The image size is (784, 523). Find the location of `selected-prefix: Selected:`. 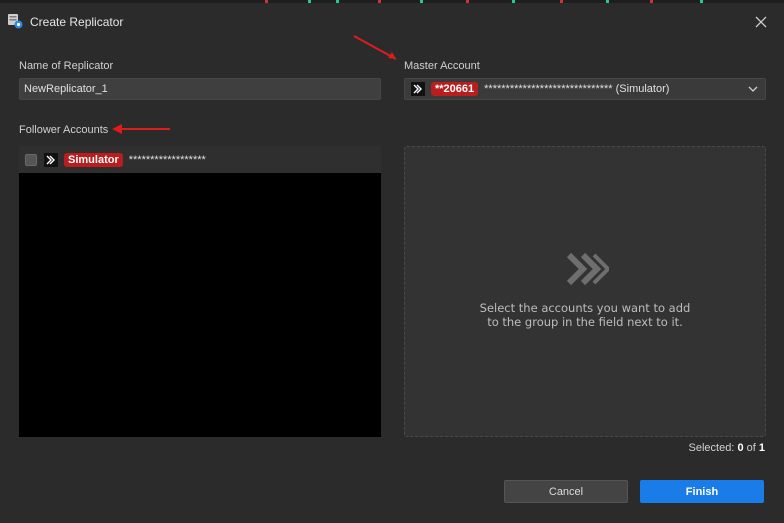

selected-prefix: Selected: is located at coordinates (711, 448).